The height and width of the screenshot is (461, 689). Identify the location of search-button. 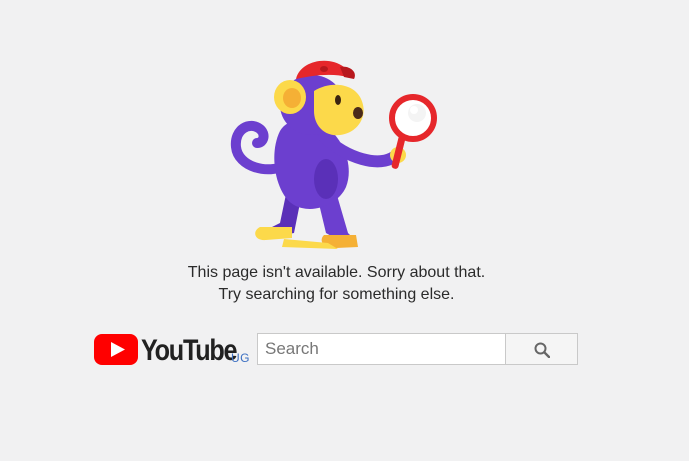
(541, 349).